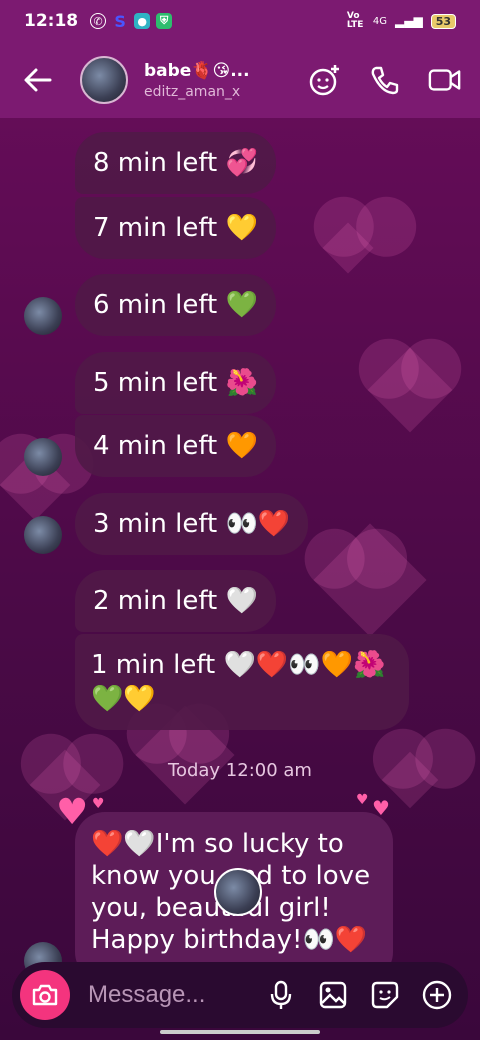  What do you see at coordinates (175, 601) in the screenshot?
I see `message-bubble: 2 min left 🤍` at bounding box center [175, 601].